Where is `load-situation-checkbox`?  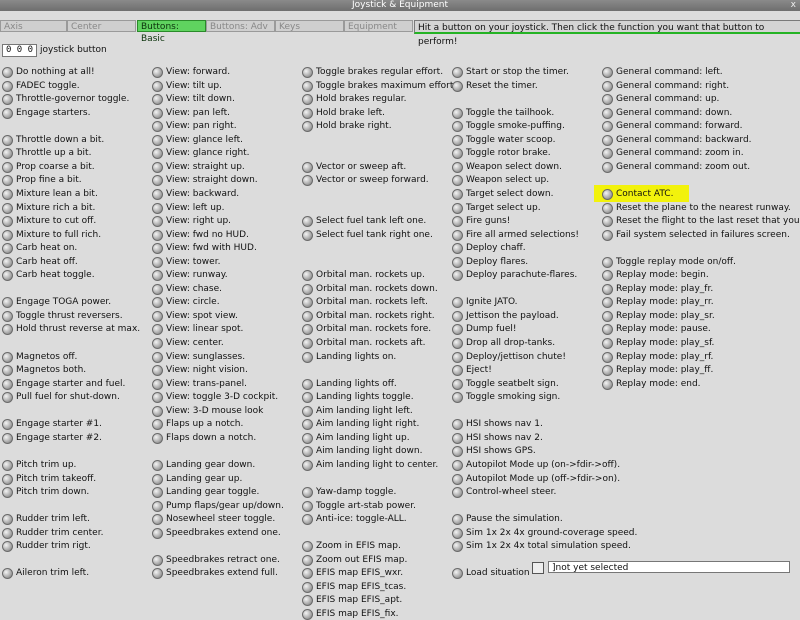 load-situation-checkbox is located at coordinates (538, 568).